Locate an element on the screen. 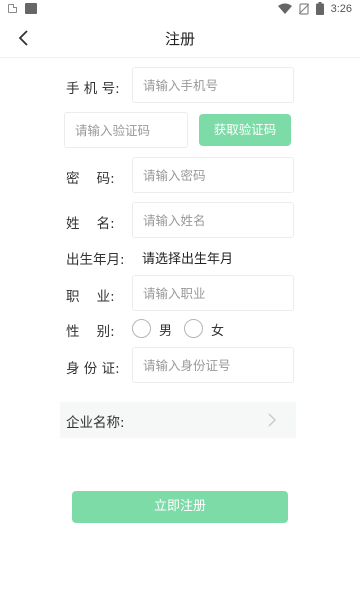 This screenshot has height=600, width=360. sd-card-icon is located at coordinates (31, 8).